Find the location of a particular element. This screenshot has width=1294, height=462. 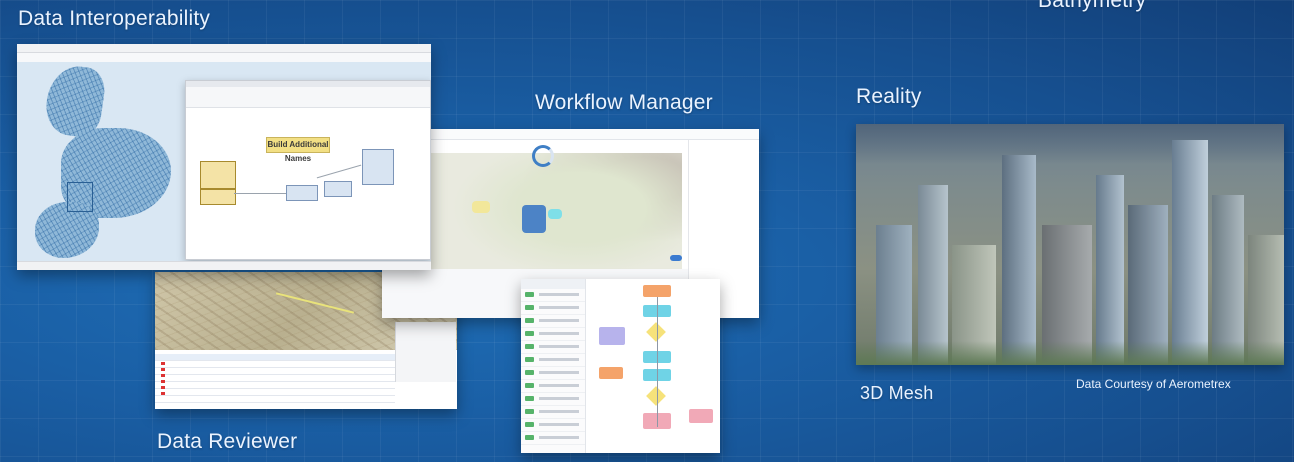

data-reviewer-label: Data Reviewer is located at coordinates (227, 441).